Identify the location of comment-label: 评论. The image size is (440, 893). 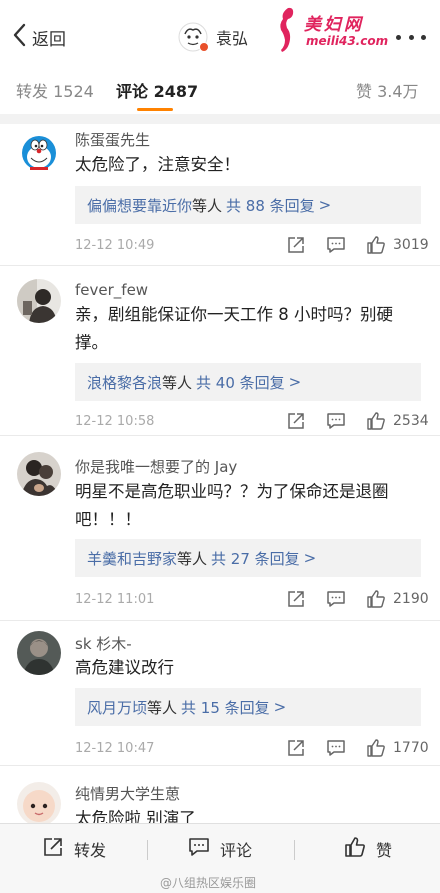
(236, 850).